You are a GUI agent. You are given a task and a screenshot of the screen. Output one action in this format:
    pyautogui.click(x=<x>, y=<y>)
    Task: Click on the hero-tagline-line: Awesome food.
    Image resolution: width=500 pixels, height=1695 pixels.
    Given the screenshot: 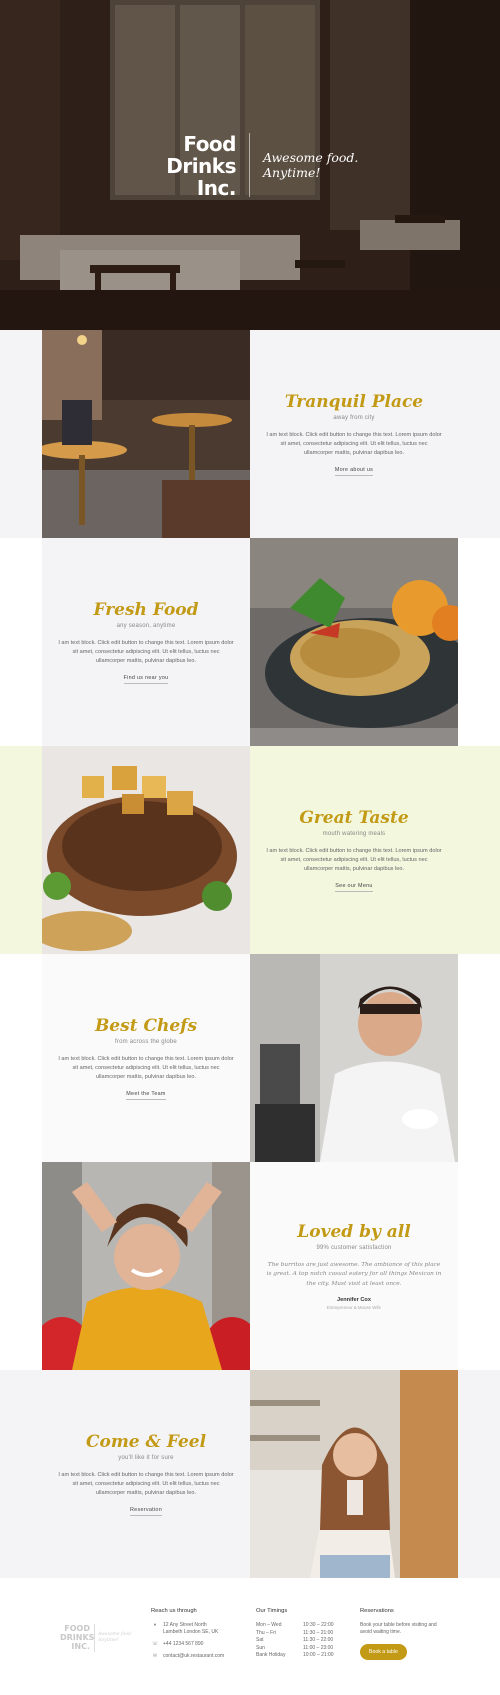 What is the action you would take?
    pyautogui.click(x=311, y=157)
    